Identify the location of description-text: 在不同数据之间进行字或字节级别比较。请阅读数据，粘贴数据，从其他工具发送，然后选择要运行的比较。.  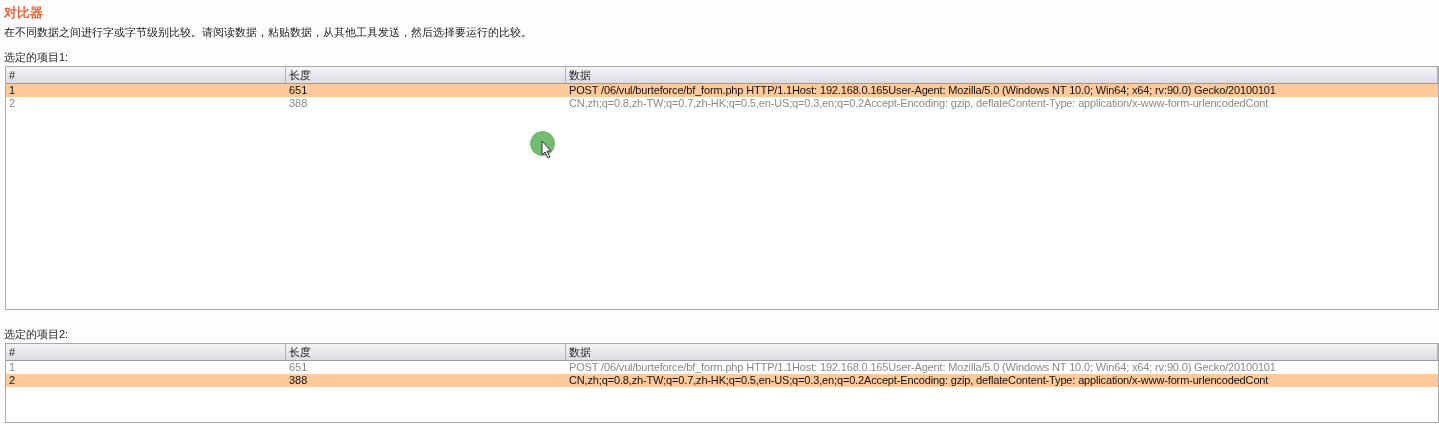
(268, 32).